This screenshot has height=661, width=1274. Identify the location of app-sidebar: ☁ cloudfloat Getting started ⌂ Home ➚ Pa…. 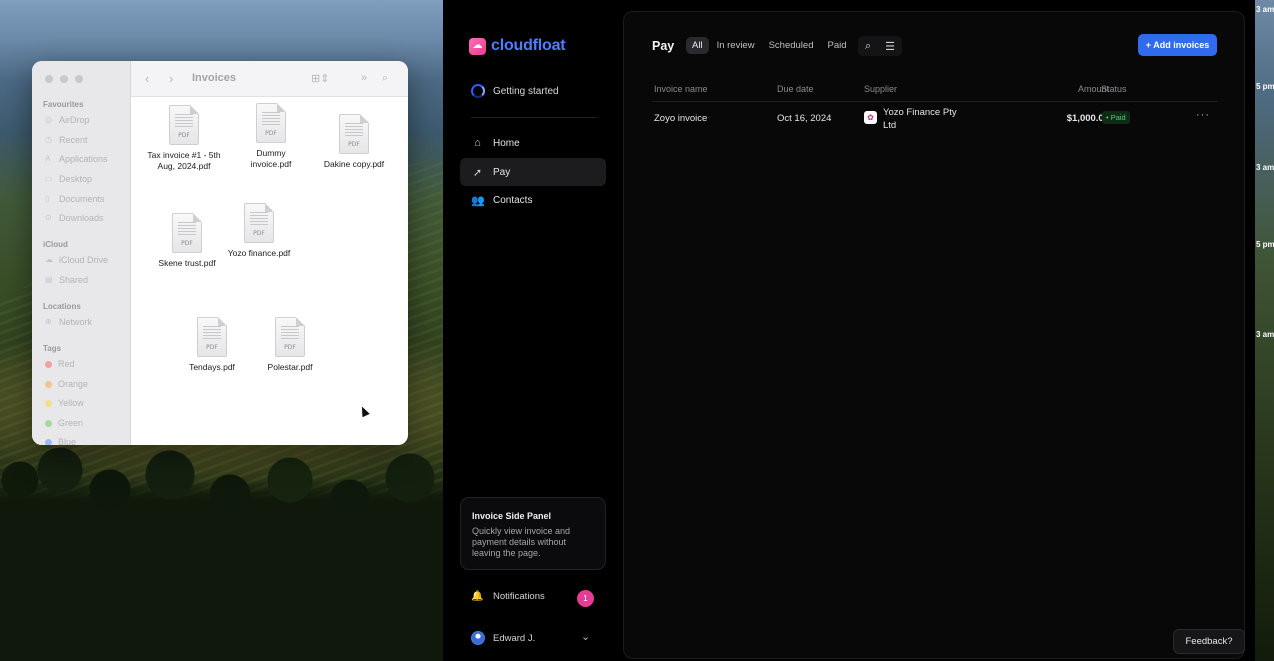
(532, 330).